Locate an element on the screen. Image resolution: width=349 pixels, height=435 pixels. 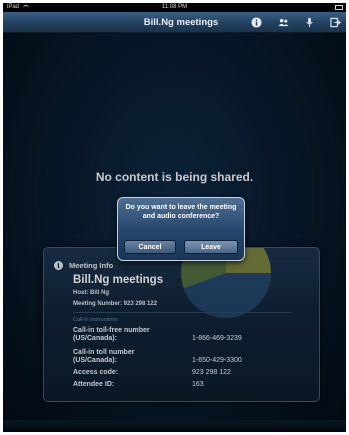
leave-button: Leave is located at coordinates (211, 247).